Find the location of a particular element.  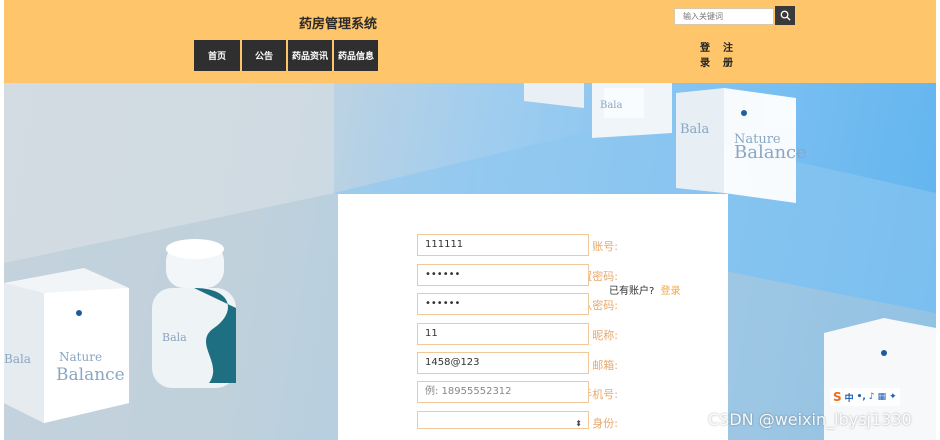

register-link-label: 注 册 is located at coordinates (728, 56).